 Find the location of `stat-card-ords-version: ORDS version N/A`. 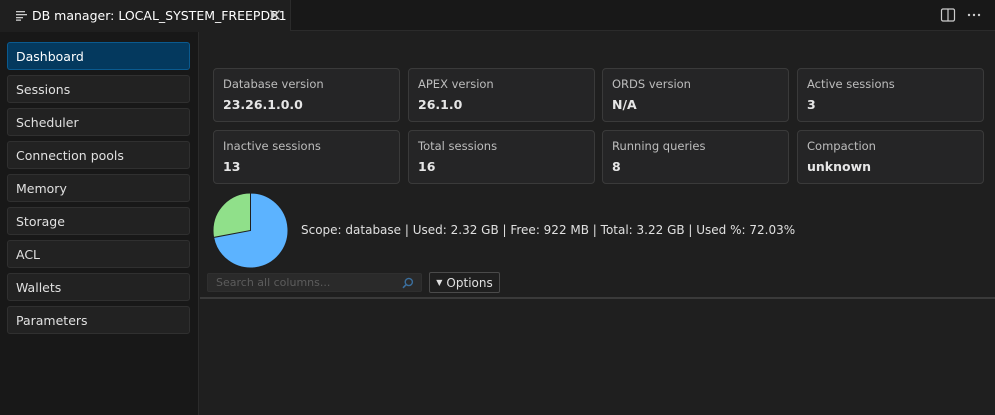

stat-card-ords-version: ORDS version N/A is located at coordinates (695, 95).